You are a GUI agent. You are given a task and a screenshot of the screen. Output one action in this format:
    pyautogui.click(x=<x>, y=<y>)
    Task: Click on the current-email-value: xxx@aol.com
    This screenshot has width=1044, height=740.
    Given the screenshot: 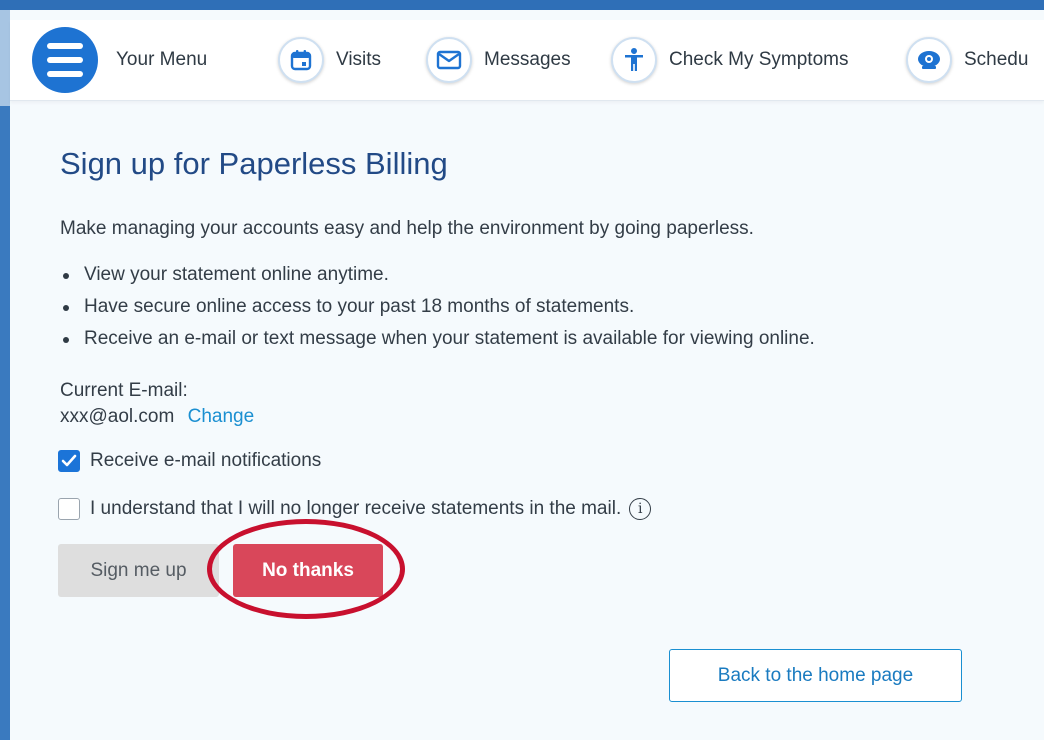 What is the action you would take?
    pyautogui.click(x=117, y=416)
    